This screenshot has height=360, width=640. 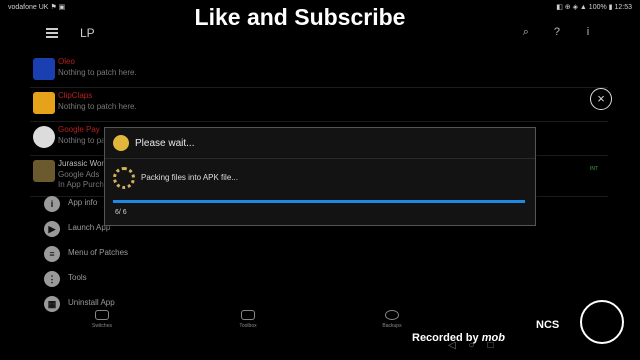 What do you see at coordinates (91, 302) in the screenshot?
I see `menu-item-label: Uninstall App` at bounding box center [91, 302].